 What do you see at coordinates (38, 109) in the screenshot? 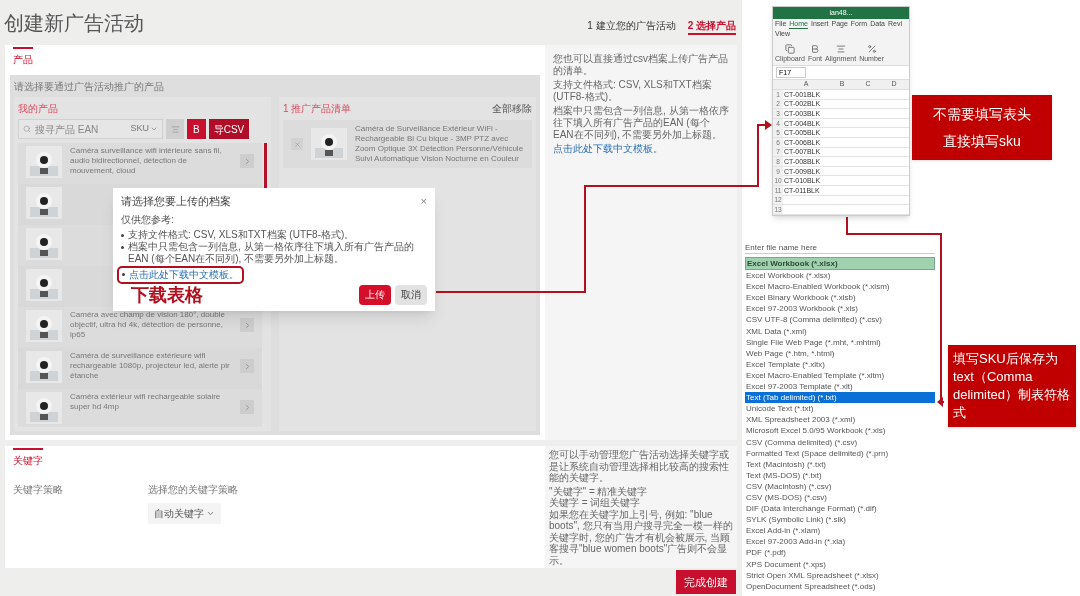
I see `panel-title: 我的产品` at bounding box center [38, 109].